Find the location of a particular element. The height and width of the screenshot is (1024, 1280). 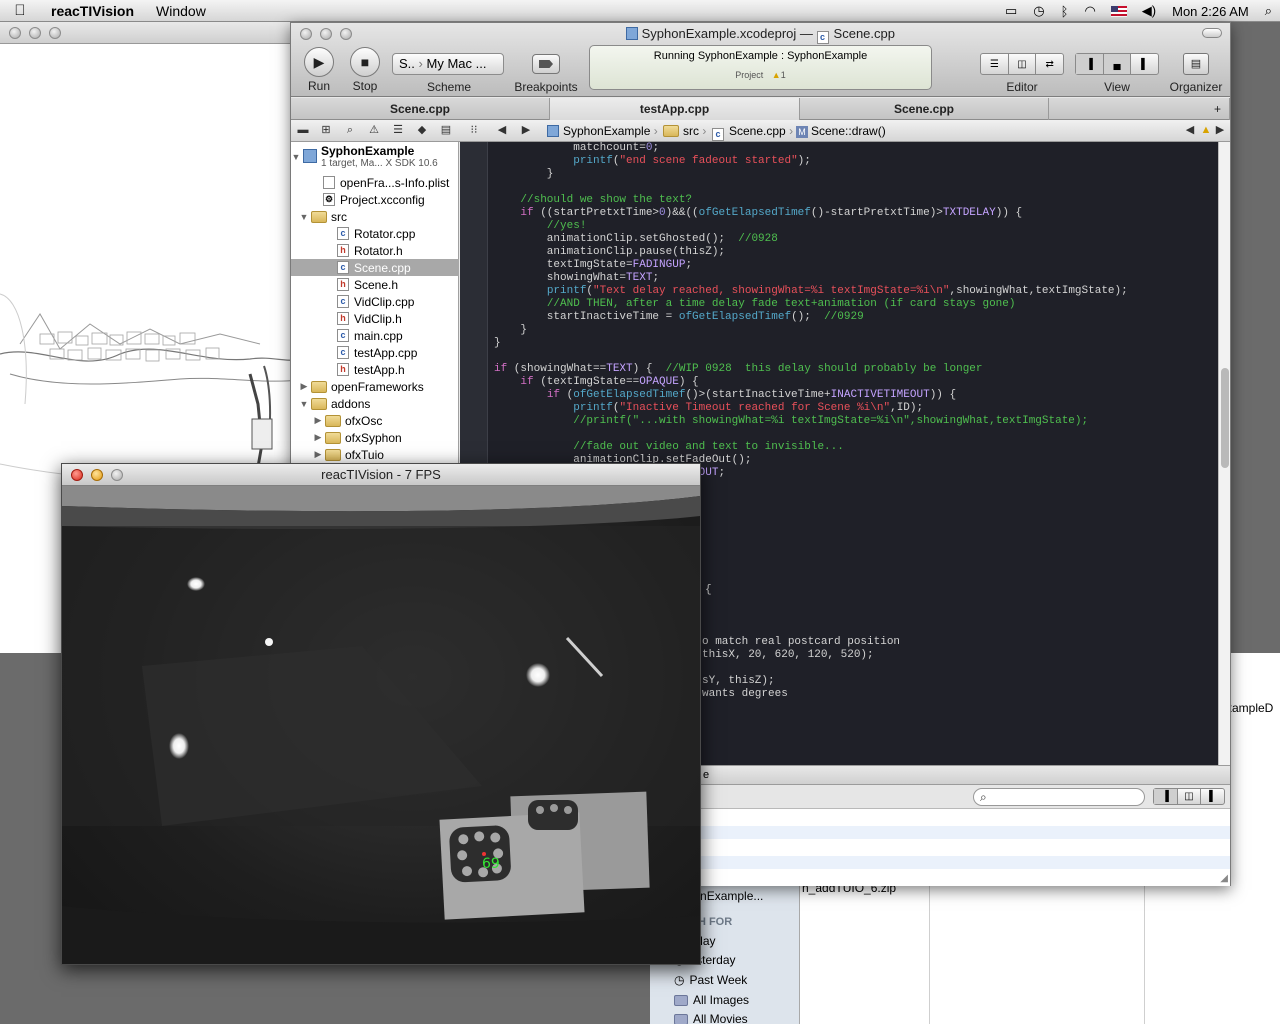

volume-icon: ◀) is located at coordinates (1149, 11).